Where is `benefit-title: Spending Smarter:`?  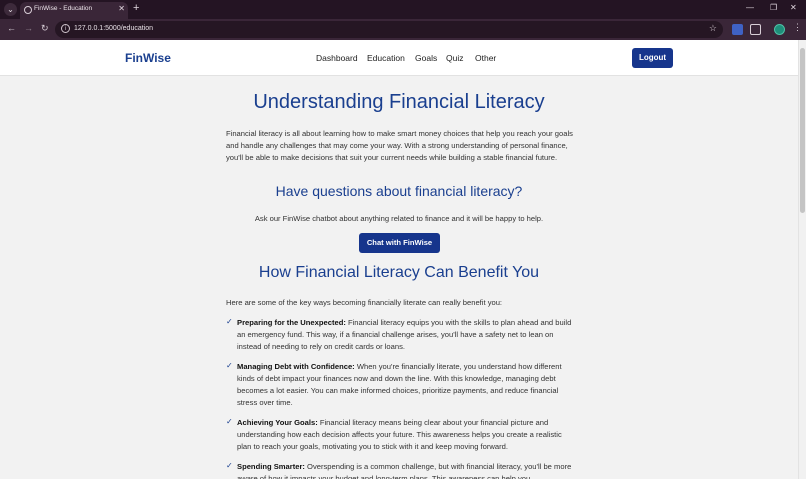
benefit-title: Spending Smarter: is located at coordinates (271, 466).